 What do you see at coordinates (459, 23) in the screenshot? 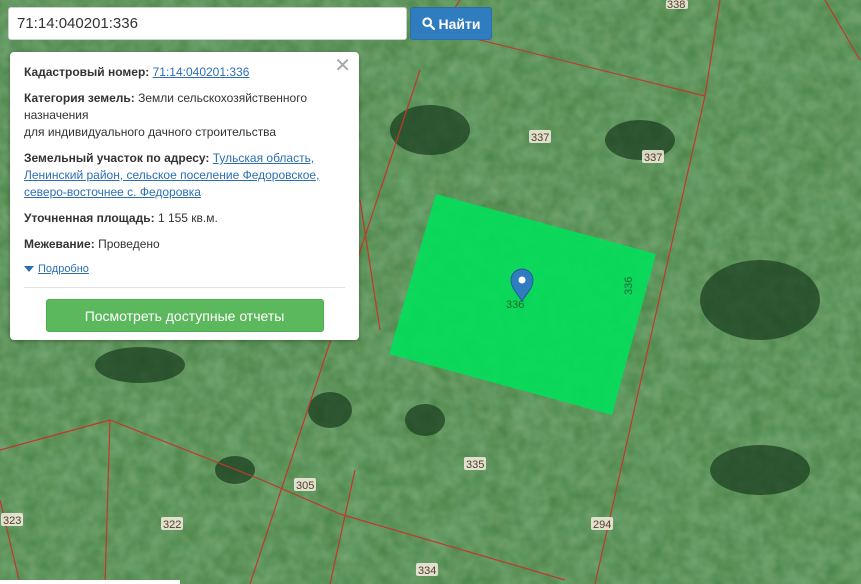
I see `search-button-label: Найти` at bounding box center [459, 23].